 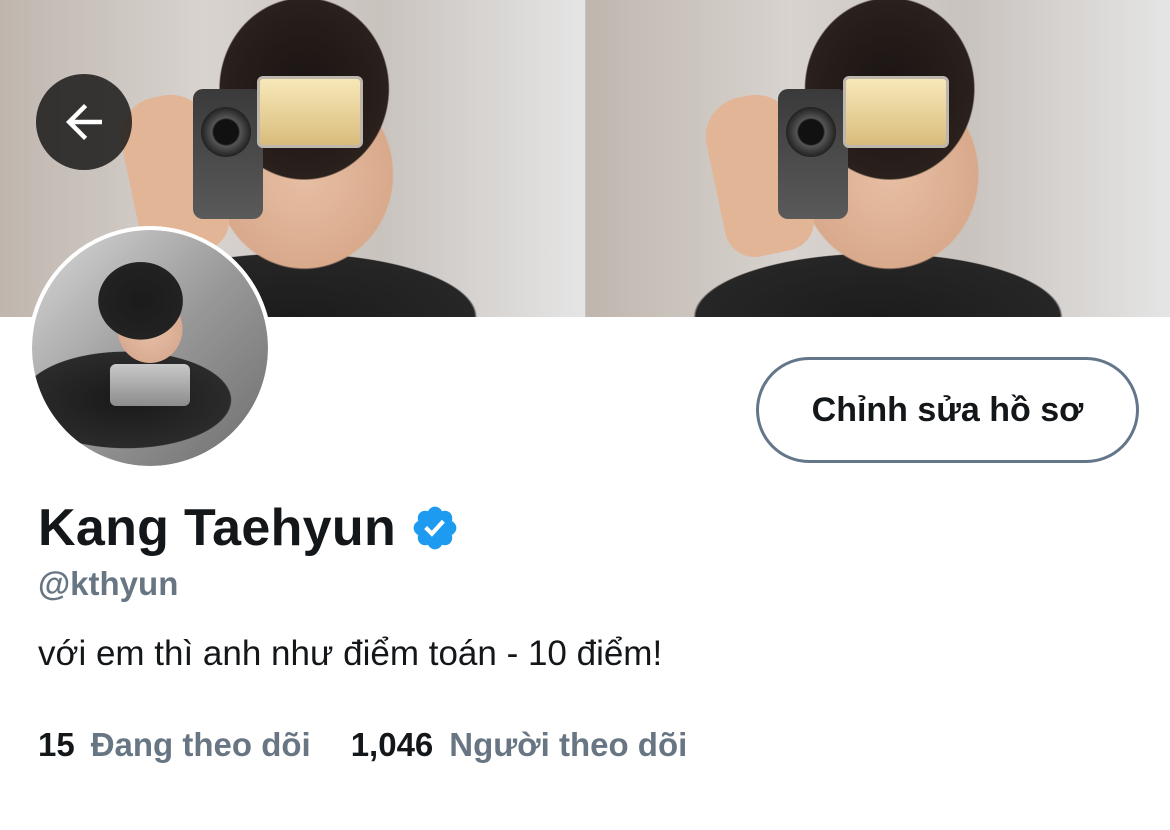 I want to click on follow-stats: 15 Đang theo dõi 1,046 Người theo dõi, so click(x=362, y=745).